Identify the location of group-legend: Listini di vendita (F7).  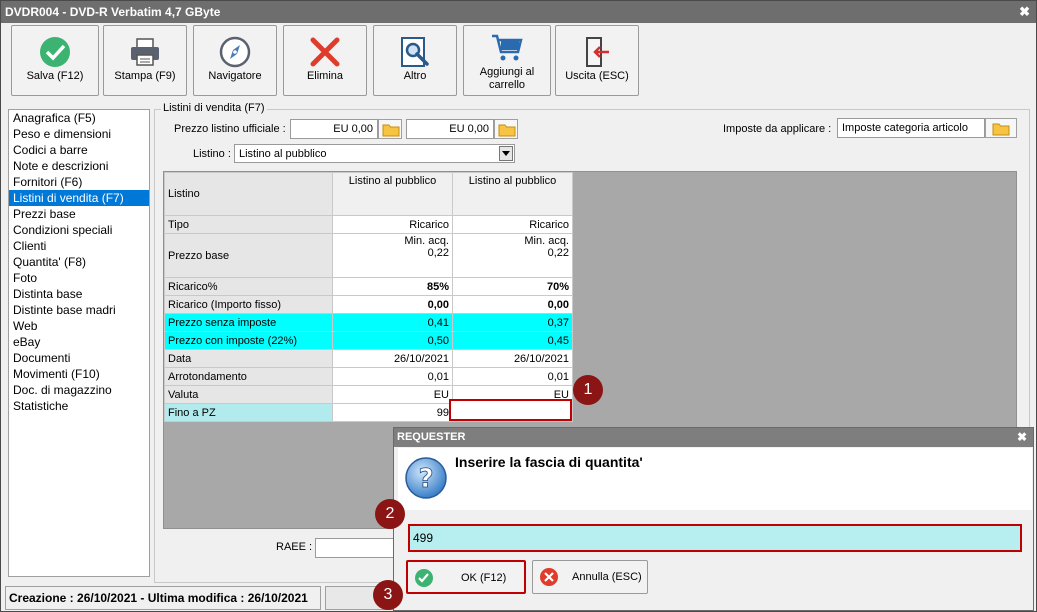
(214, 108).